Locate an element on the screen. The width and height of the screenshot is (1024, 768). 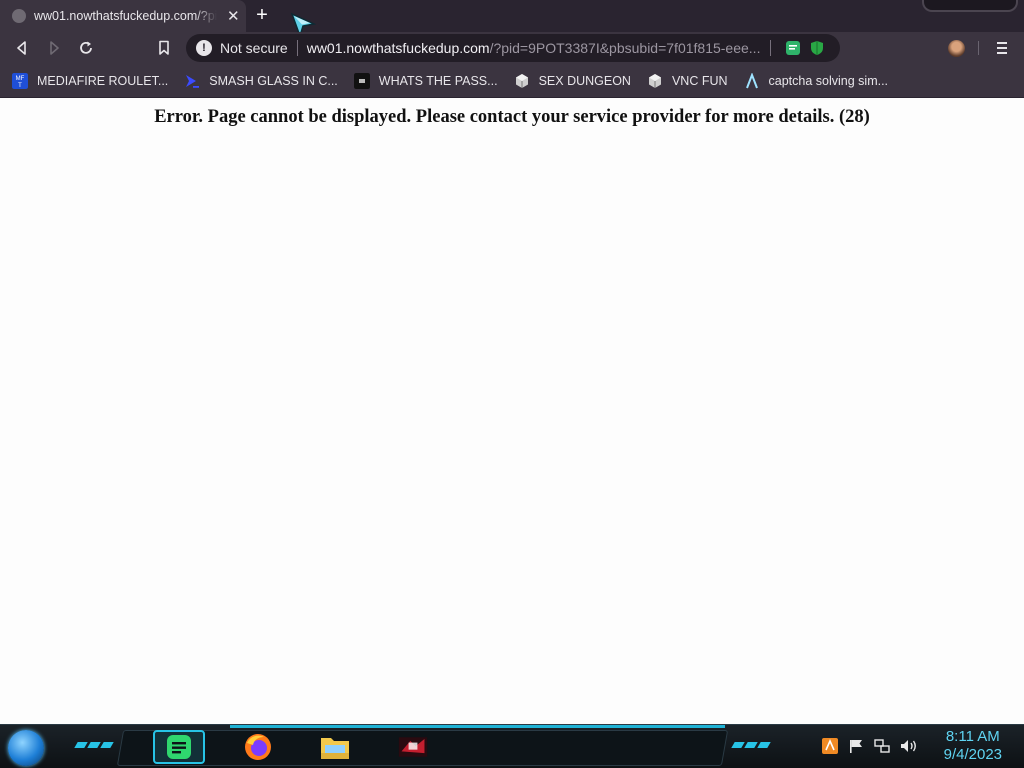
mediafire-icon: MFT is located at coordinates (20, 80).